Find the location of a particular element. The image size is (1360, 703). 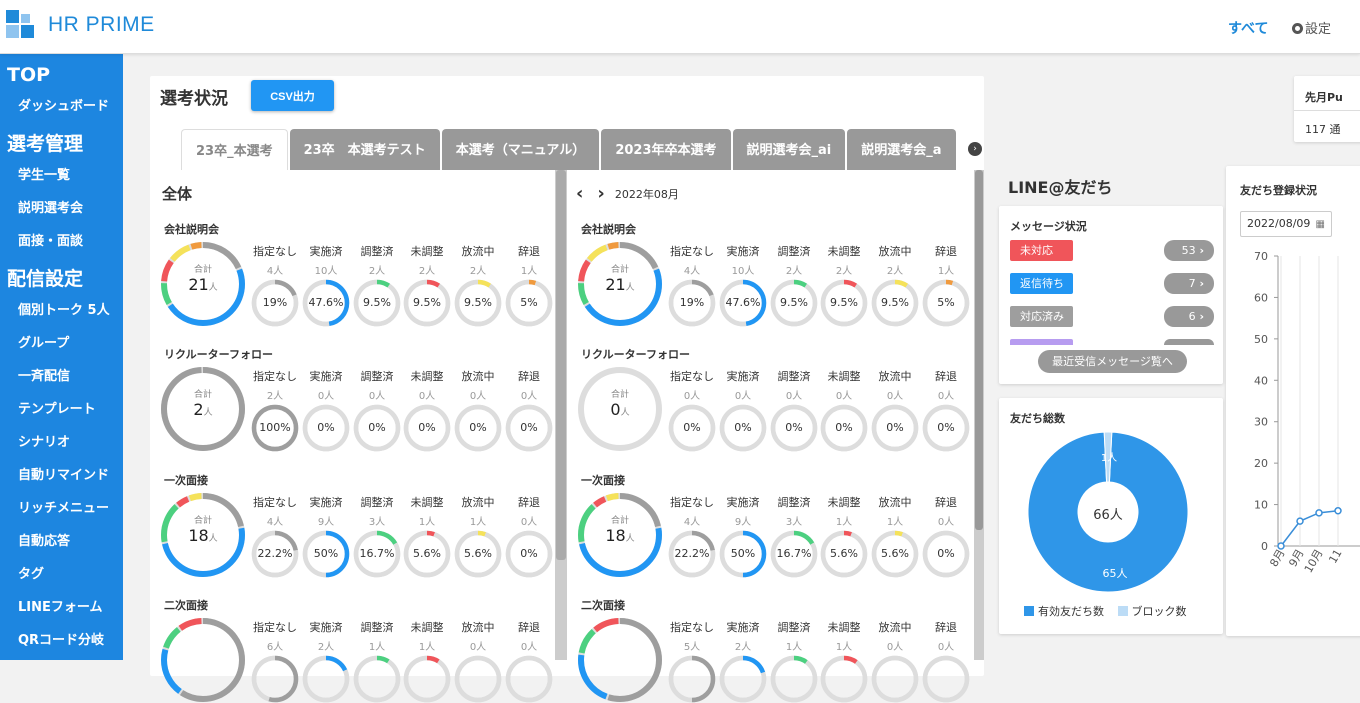

sidebar-item: タグ is located at coordinates (61, 574).